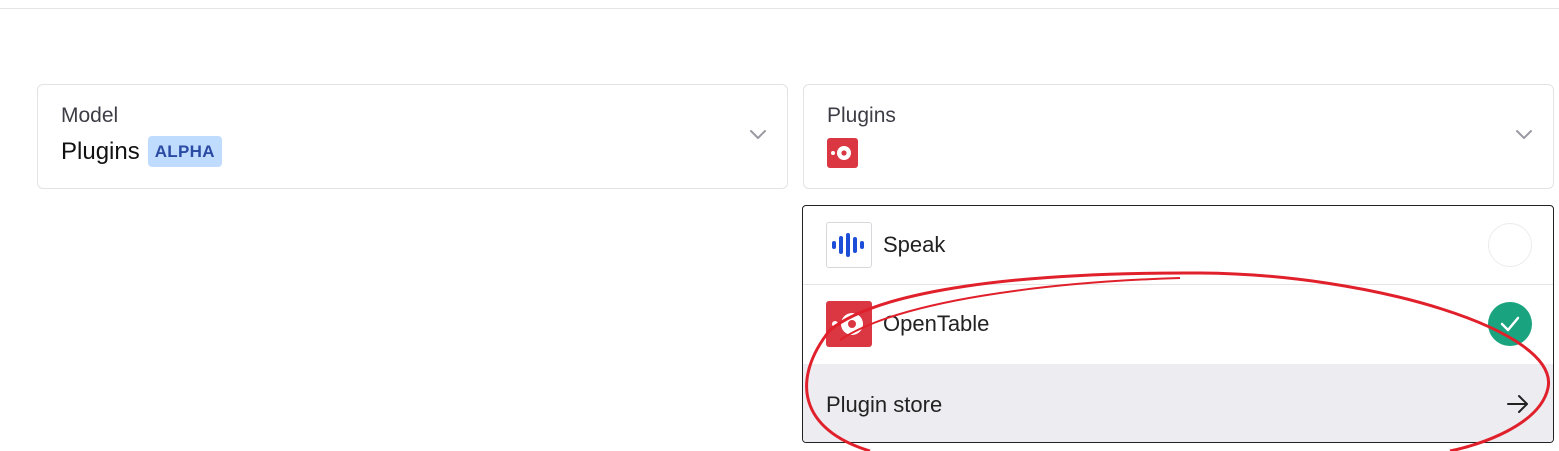 The height and width of the screenshot is (451, 1559). Describe the element at coordinates (1178, 136) in the screenshot. I see `plugins-selector: Plugins` at that location.